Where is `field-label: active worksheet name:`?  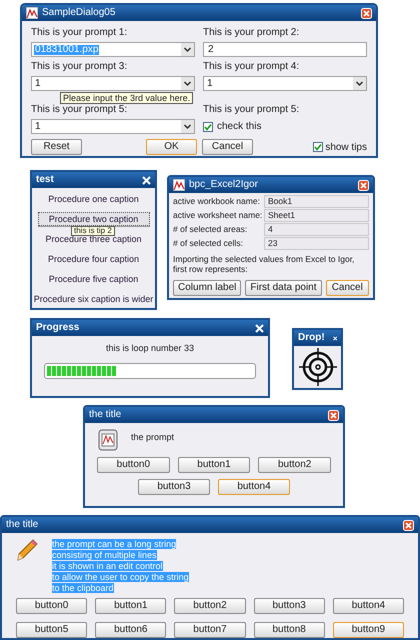
field-label: active worksheet name: is located at coordinates (217, 215).